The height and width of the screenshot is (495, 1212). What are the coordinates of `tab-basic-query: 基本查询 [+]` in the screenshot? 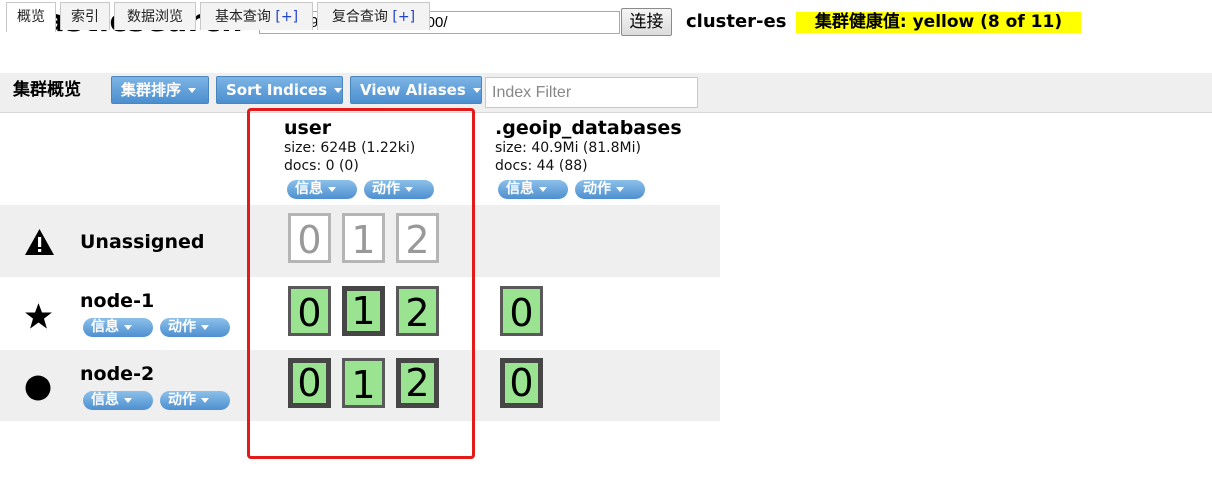 It's located at (256, 16).